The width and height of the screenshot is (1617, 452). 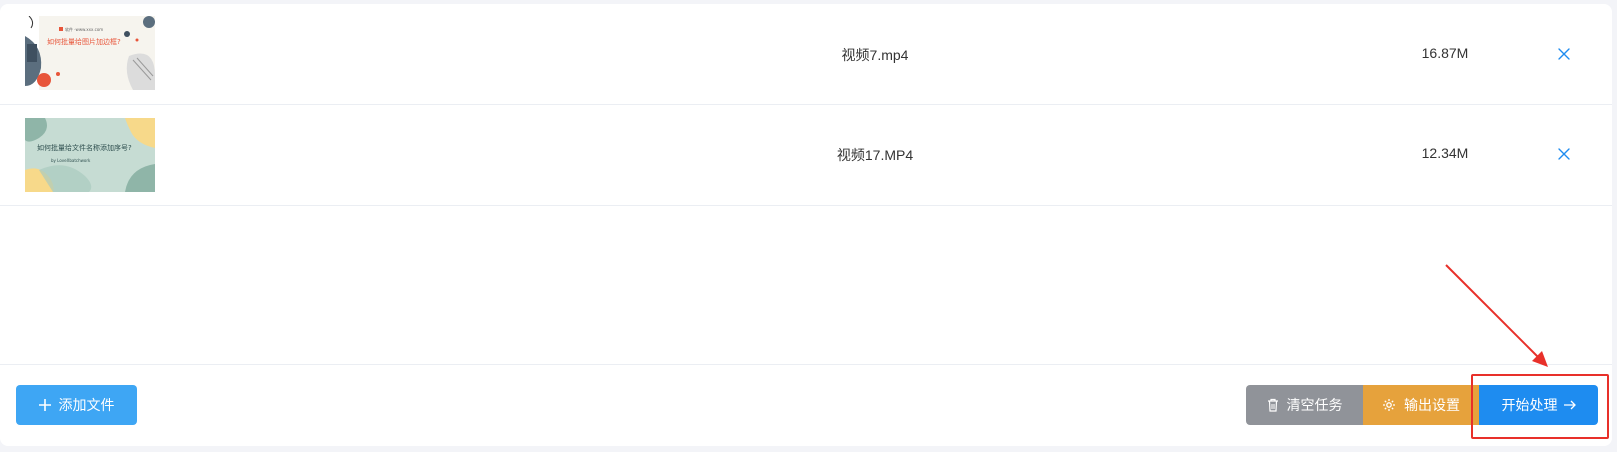 I want to click on clear-tasks-button: 清空任务, so click(x=1304, y=405).